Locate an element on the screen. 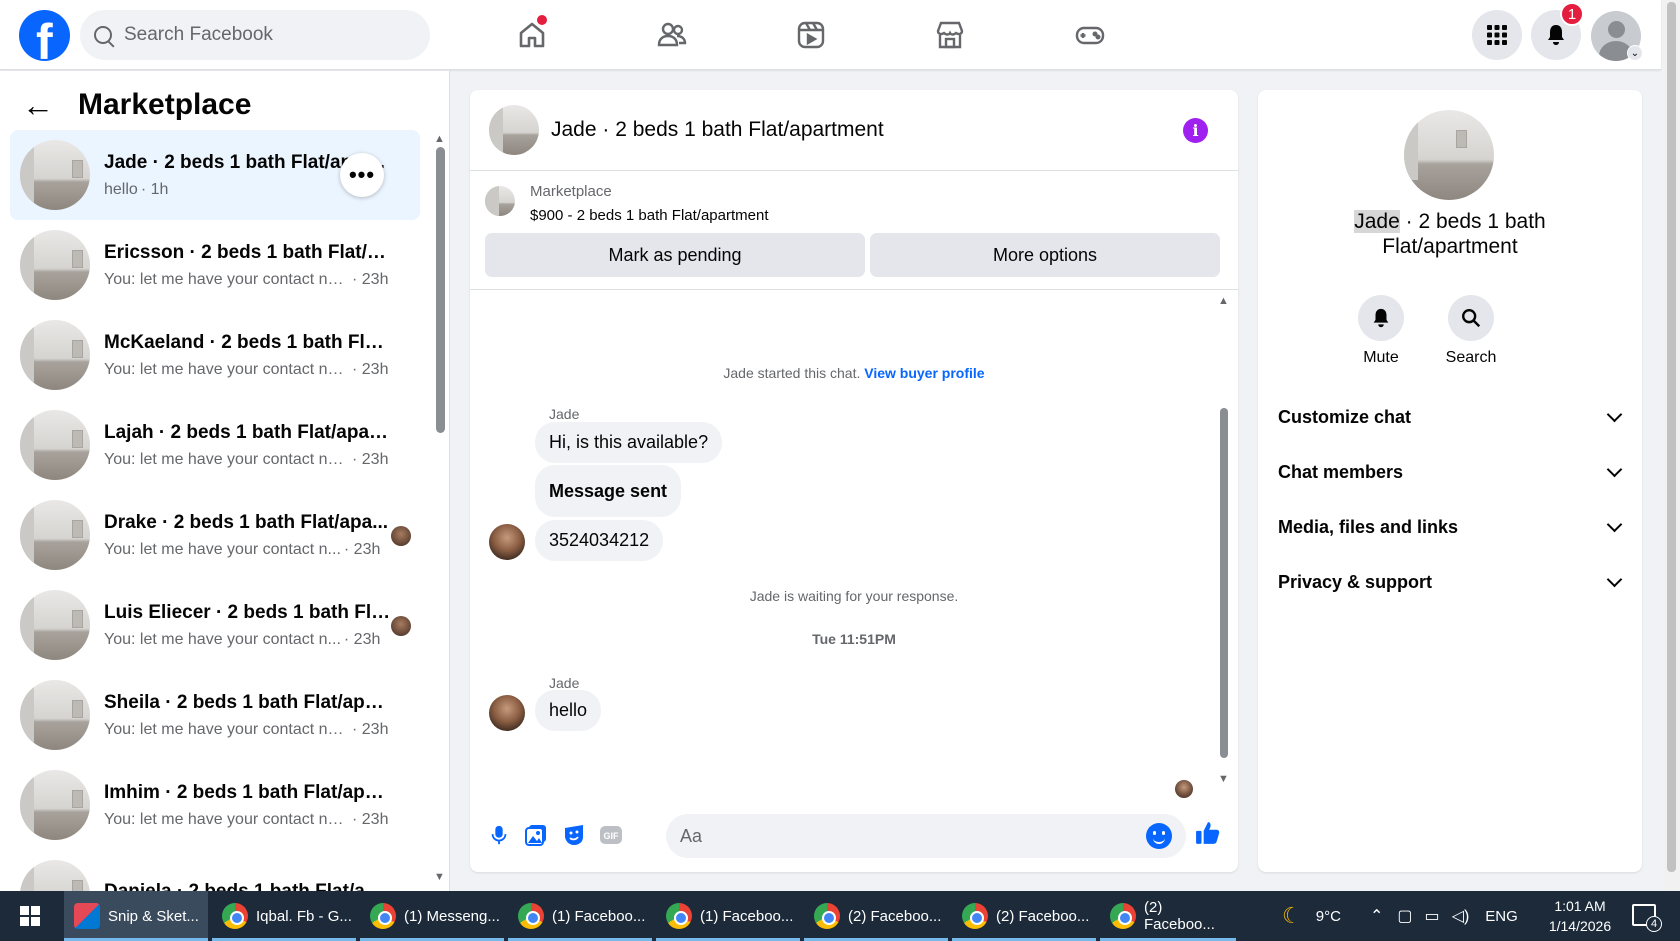 The width and height of the screenshot is (1680, 941). listing-avatar is located at coordinates (1449, 155).